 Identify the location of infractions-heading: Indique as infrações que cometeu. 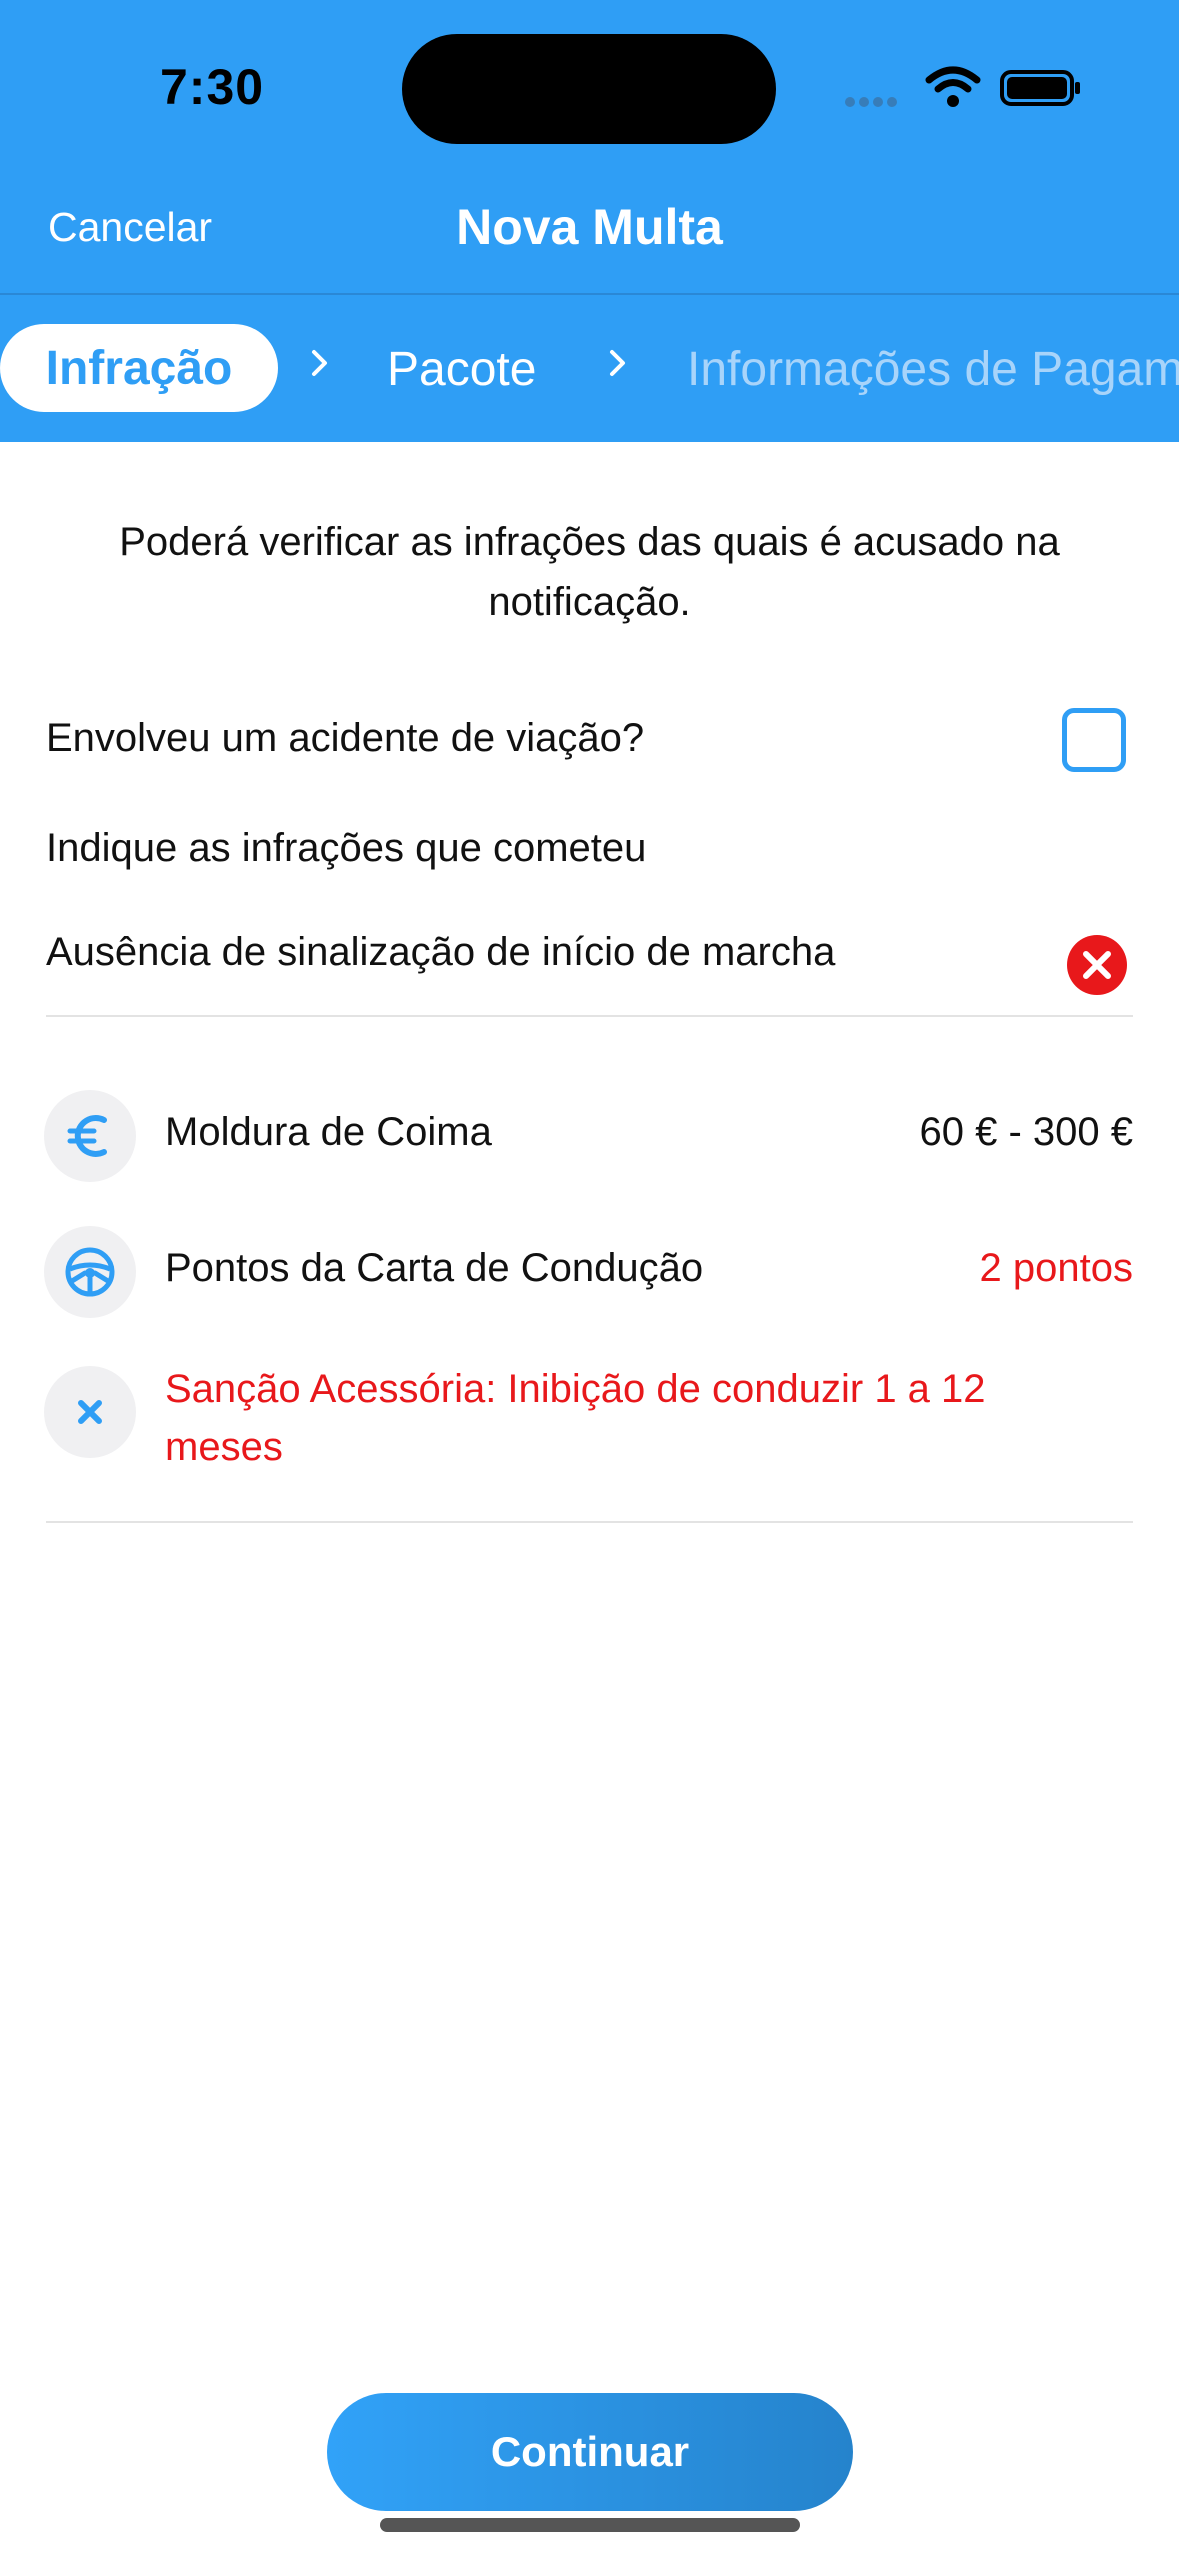
(346, 848).